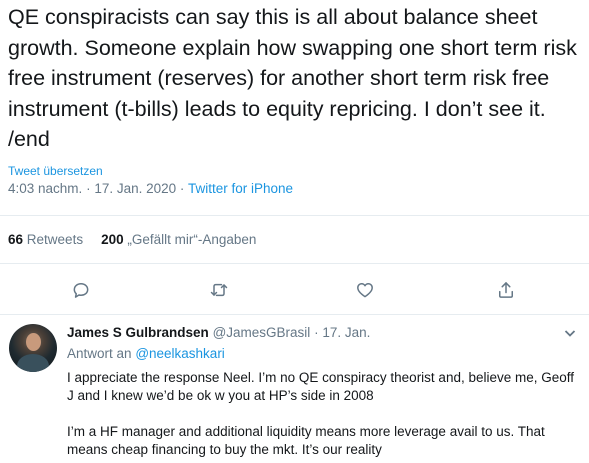 The width and height of the screenshot is (589, 463). Describe the element at coordinates (138, 332) in the screenshot. I see `reply-author-name: James S Gulbrandsen` at that location.